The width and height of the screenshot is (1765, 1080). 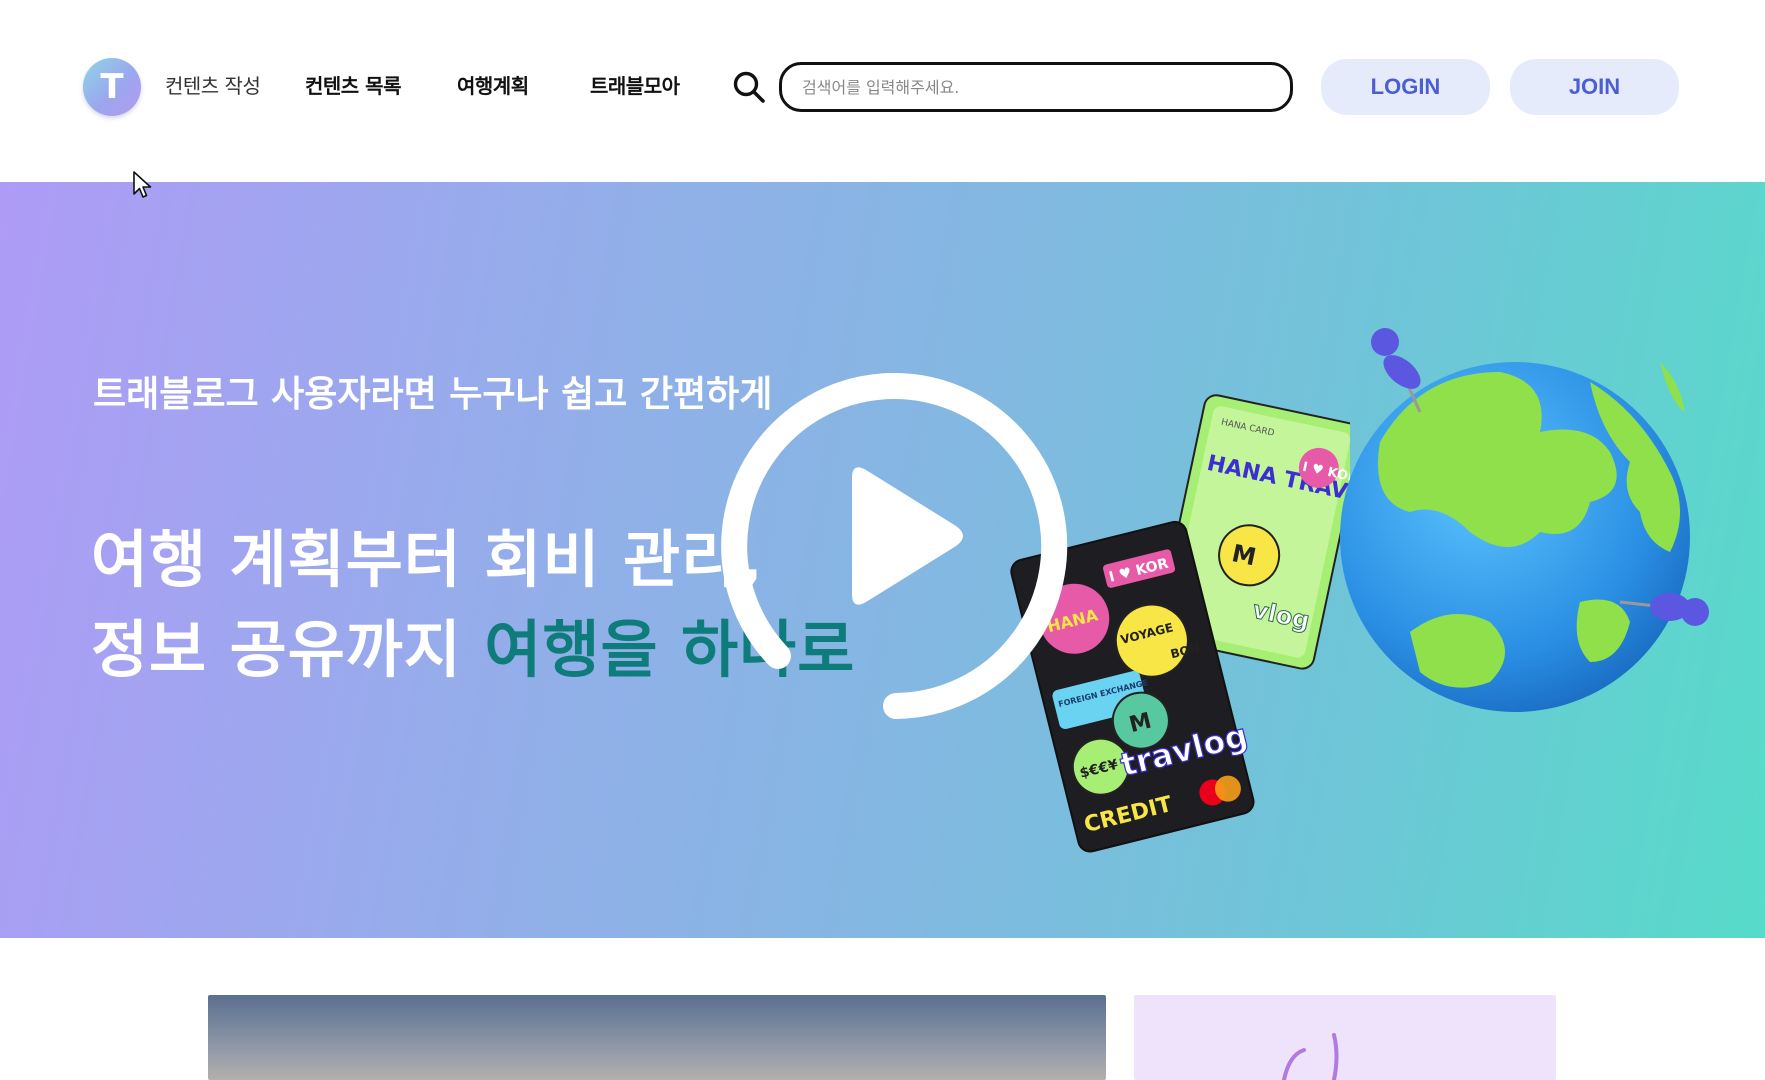 What do you see at coordinates (353, 84) in the screenshot?
I see `nav-item-content-list: 컨텐츠 목록` at bounding box center [353, 84].